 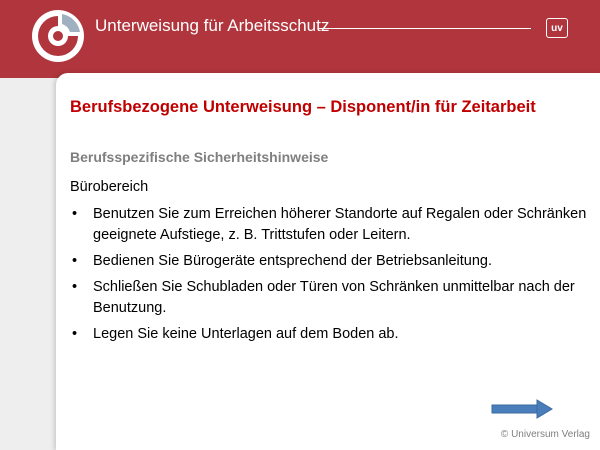 What do you see at coordinates (545, 434) in the screenshot?
I see `copyright-notice: © Universum Verlag` at bounding box center [545, 434].